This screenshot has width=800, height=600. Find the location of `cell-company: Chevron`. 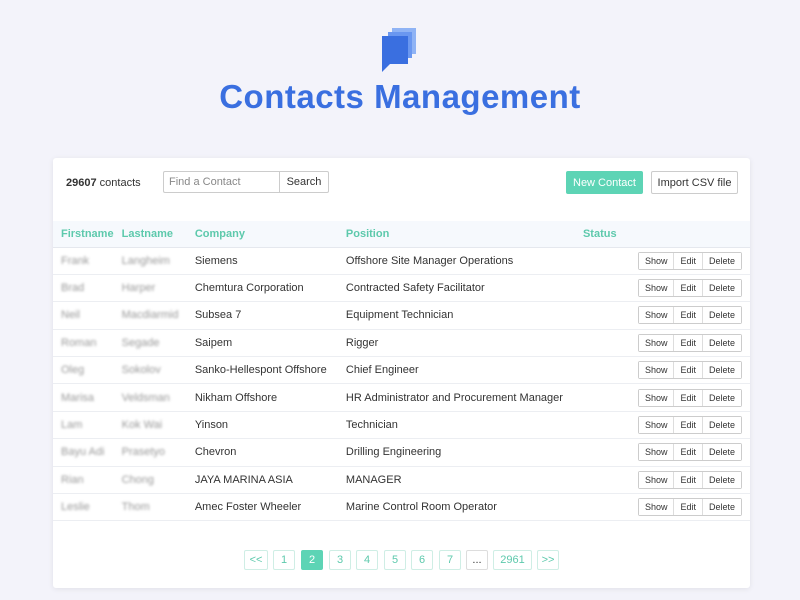

cell-company: Chevron is located at coordinates (215, 452).